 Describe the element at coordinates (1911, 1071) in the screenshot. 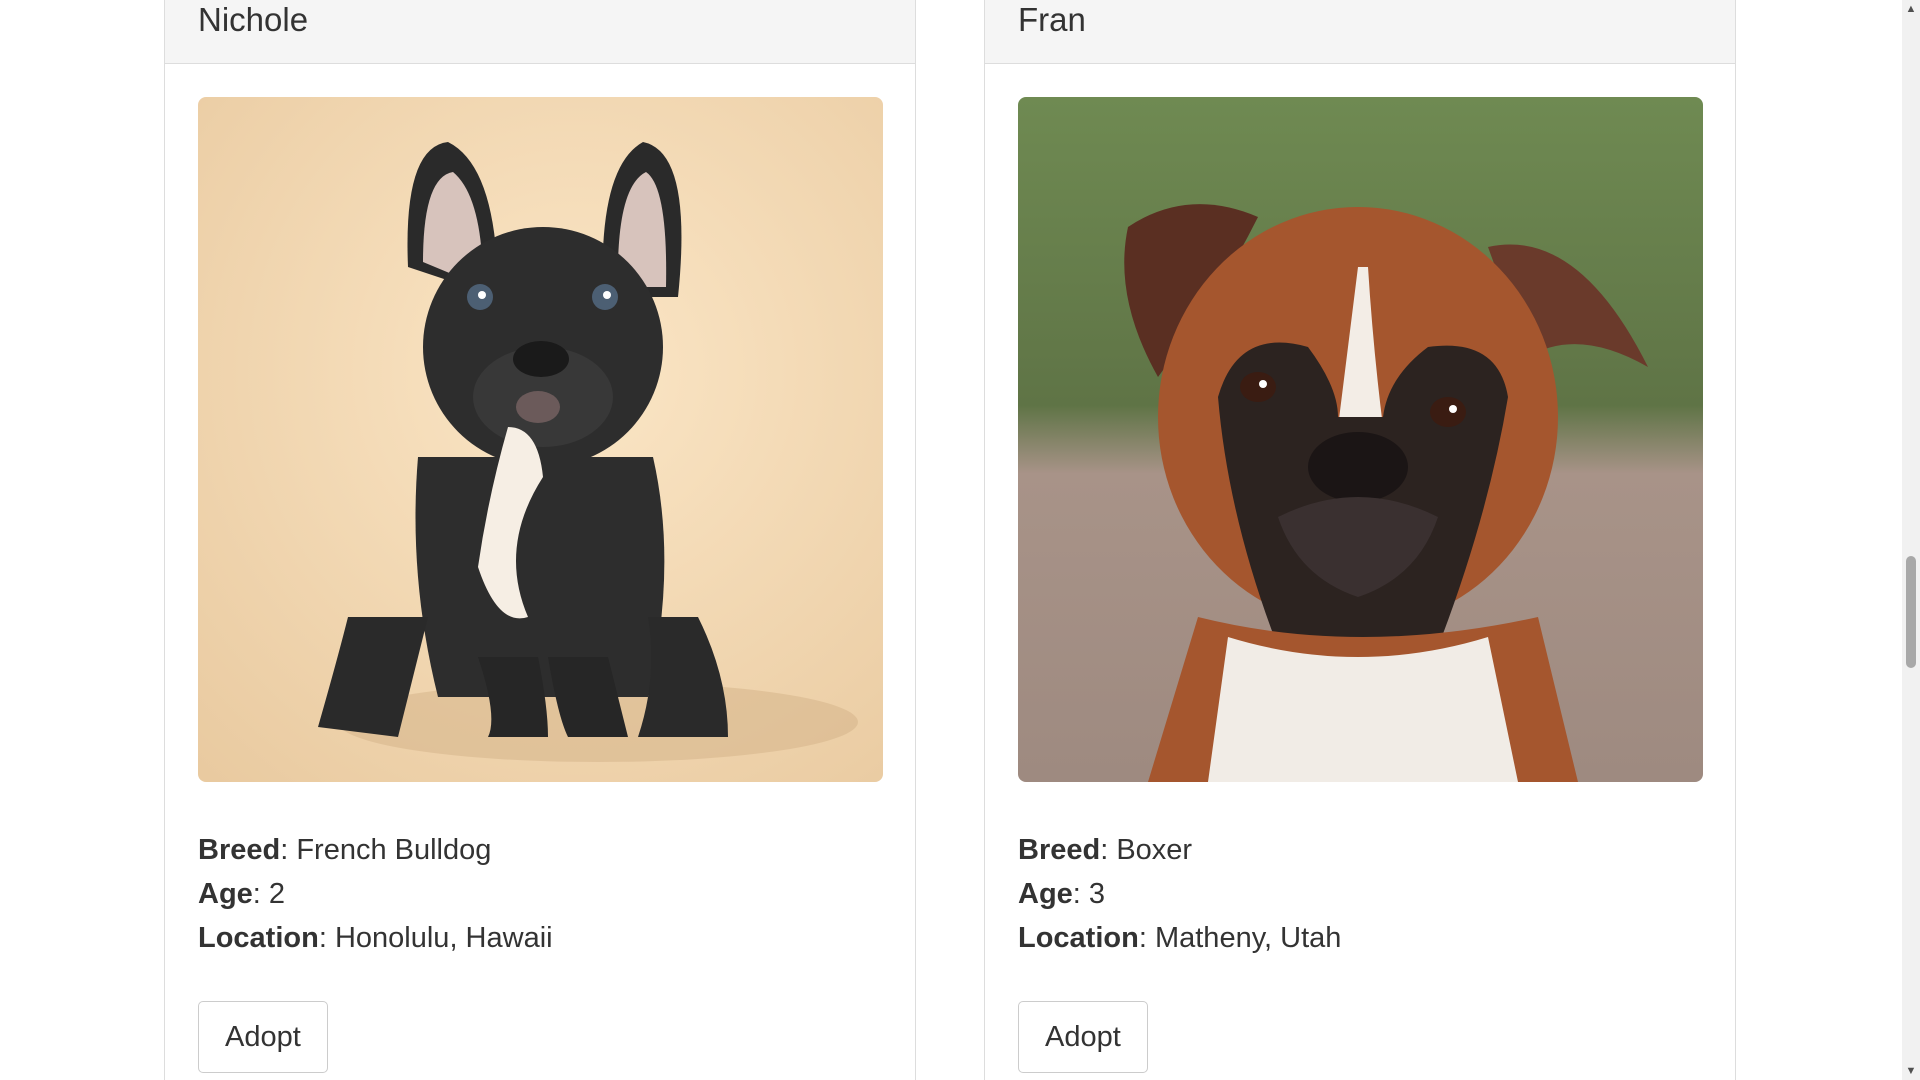

I see `scroll-down-arrow-icon: ▼` at that location.